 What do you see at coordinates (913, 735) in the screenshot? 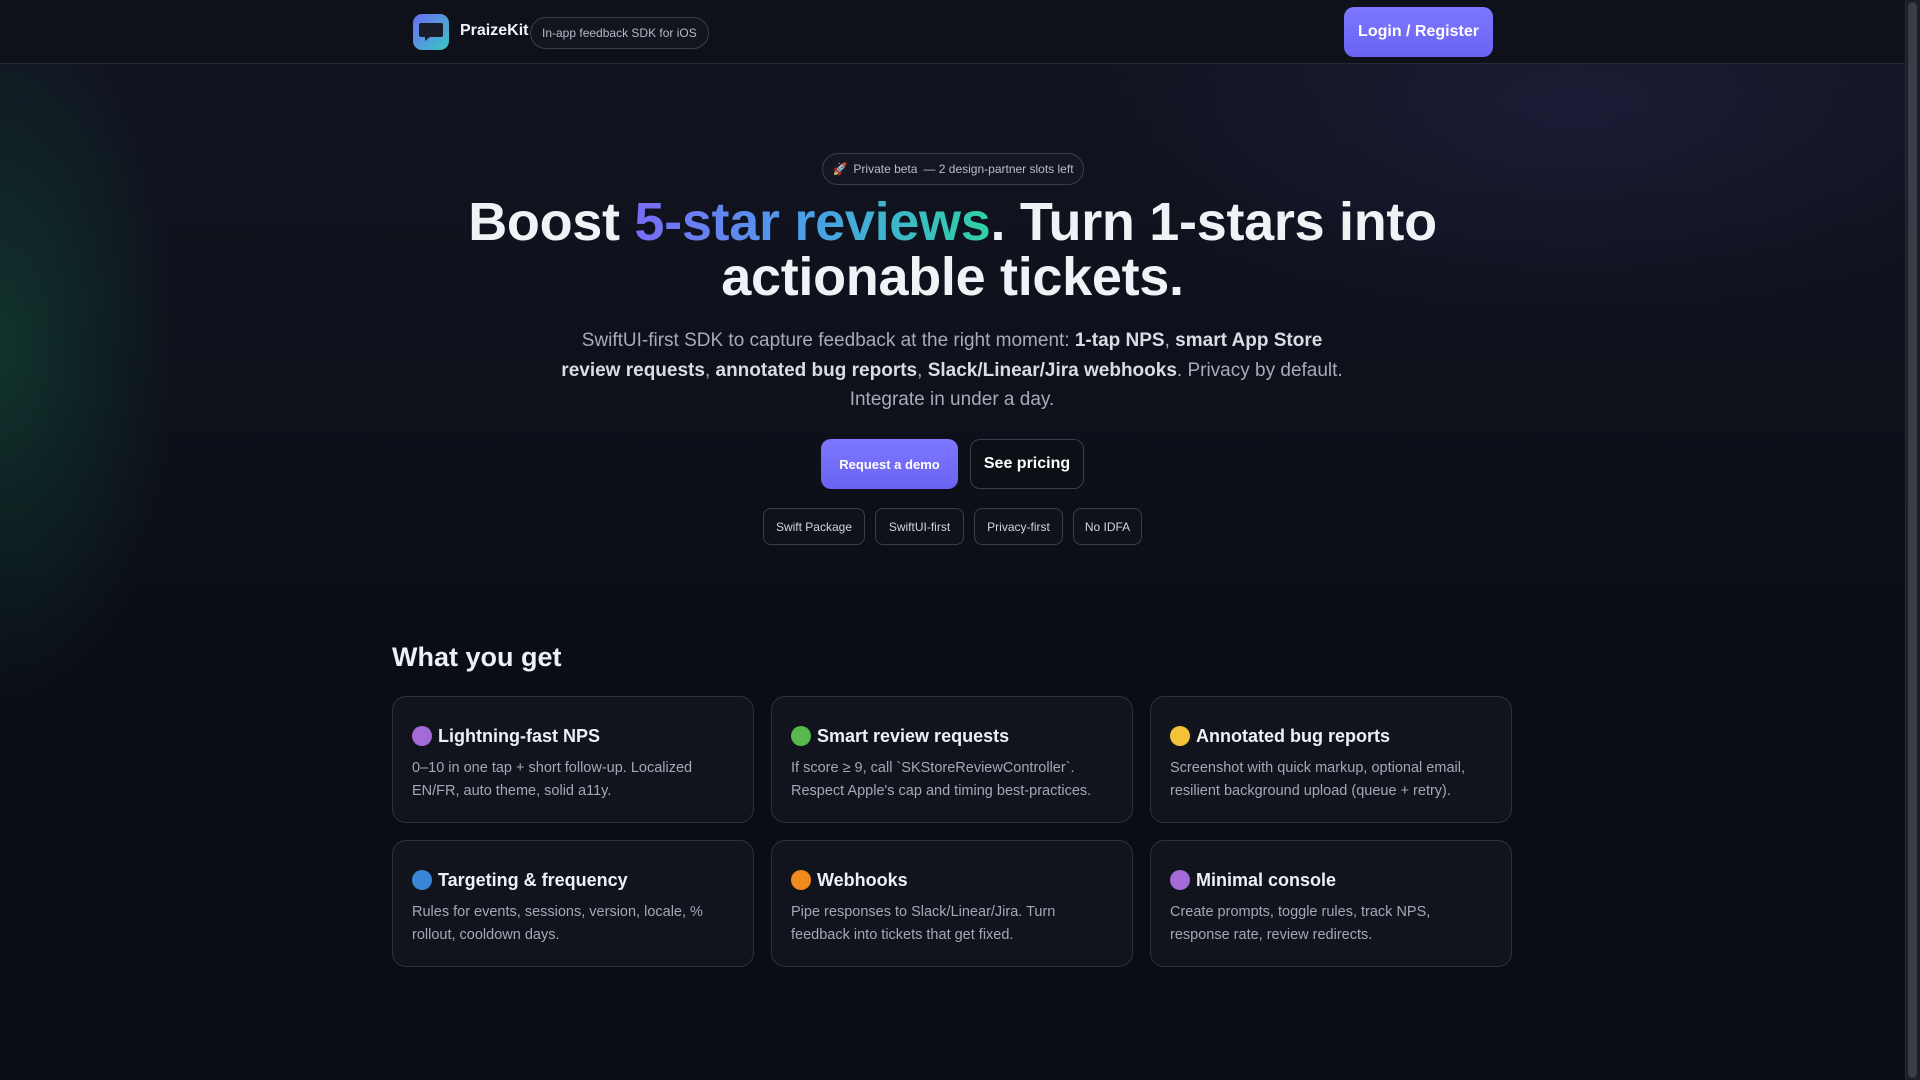
I see `feature-title-text: Smart review requests` at bounding box center [913, 735].